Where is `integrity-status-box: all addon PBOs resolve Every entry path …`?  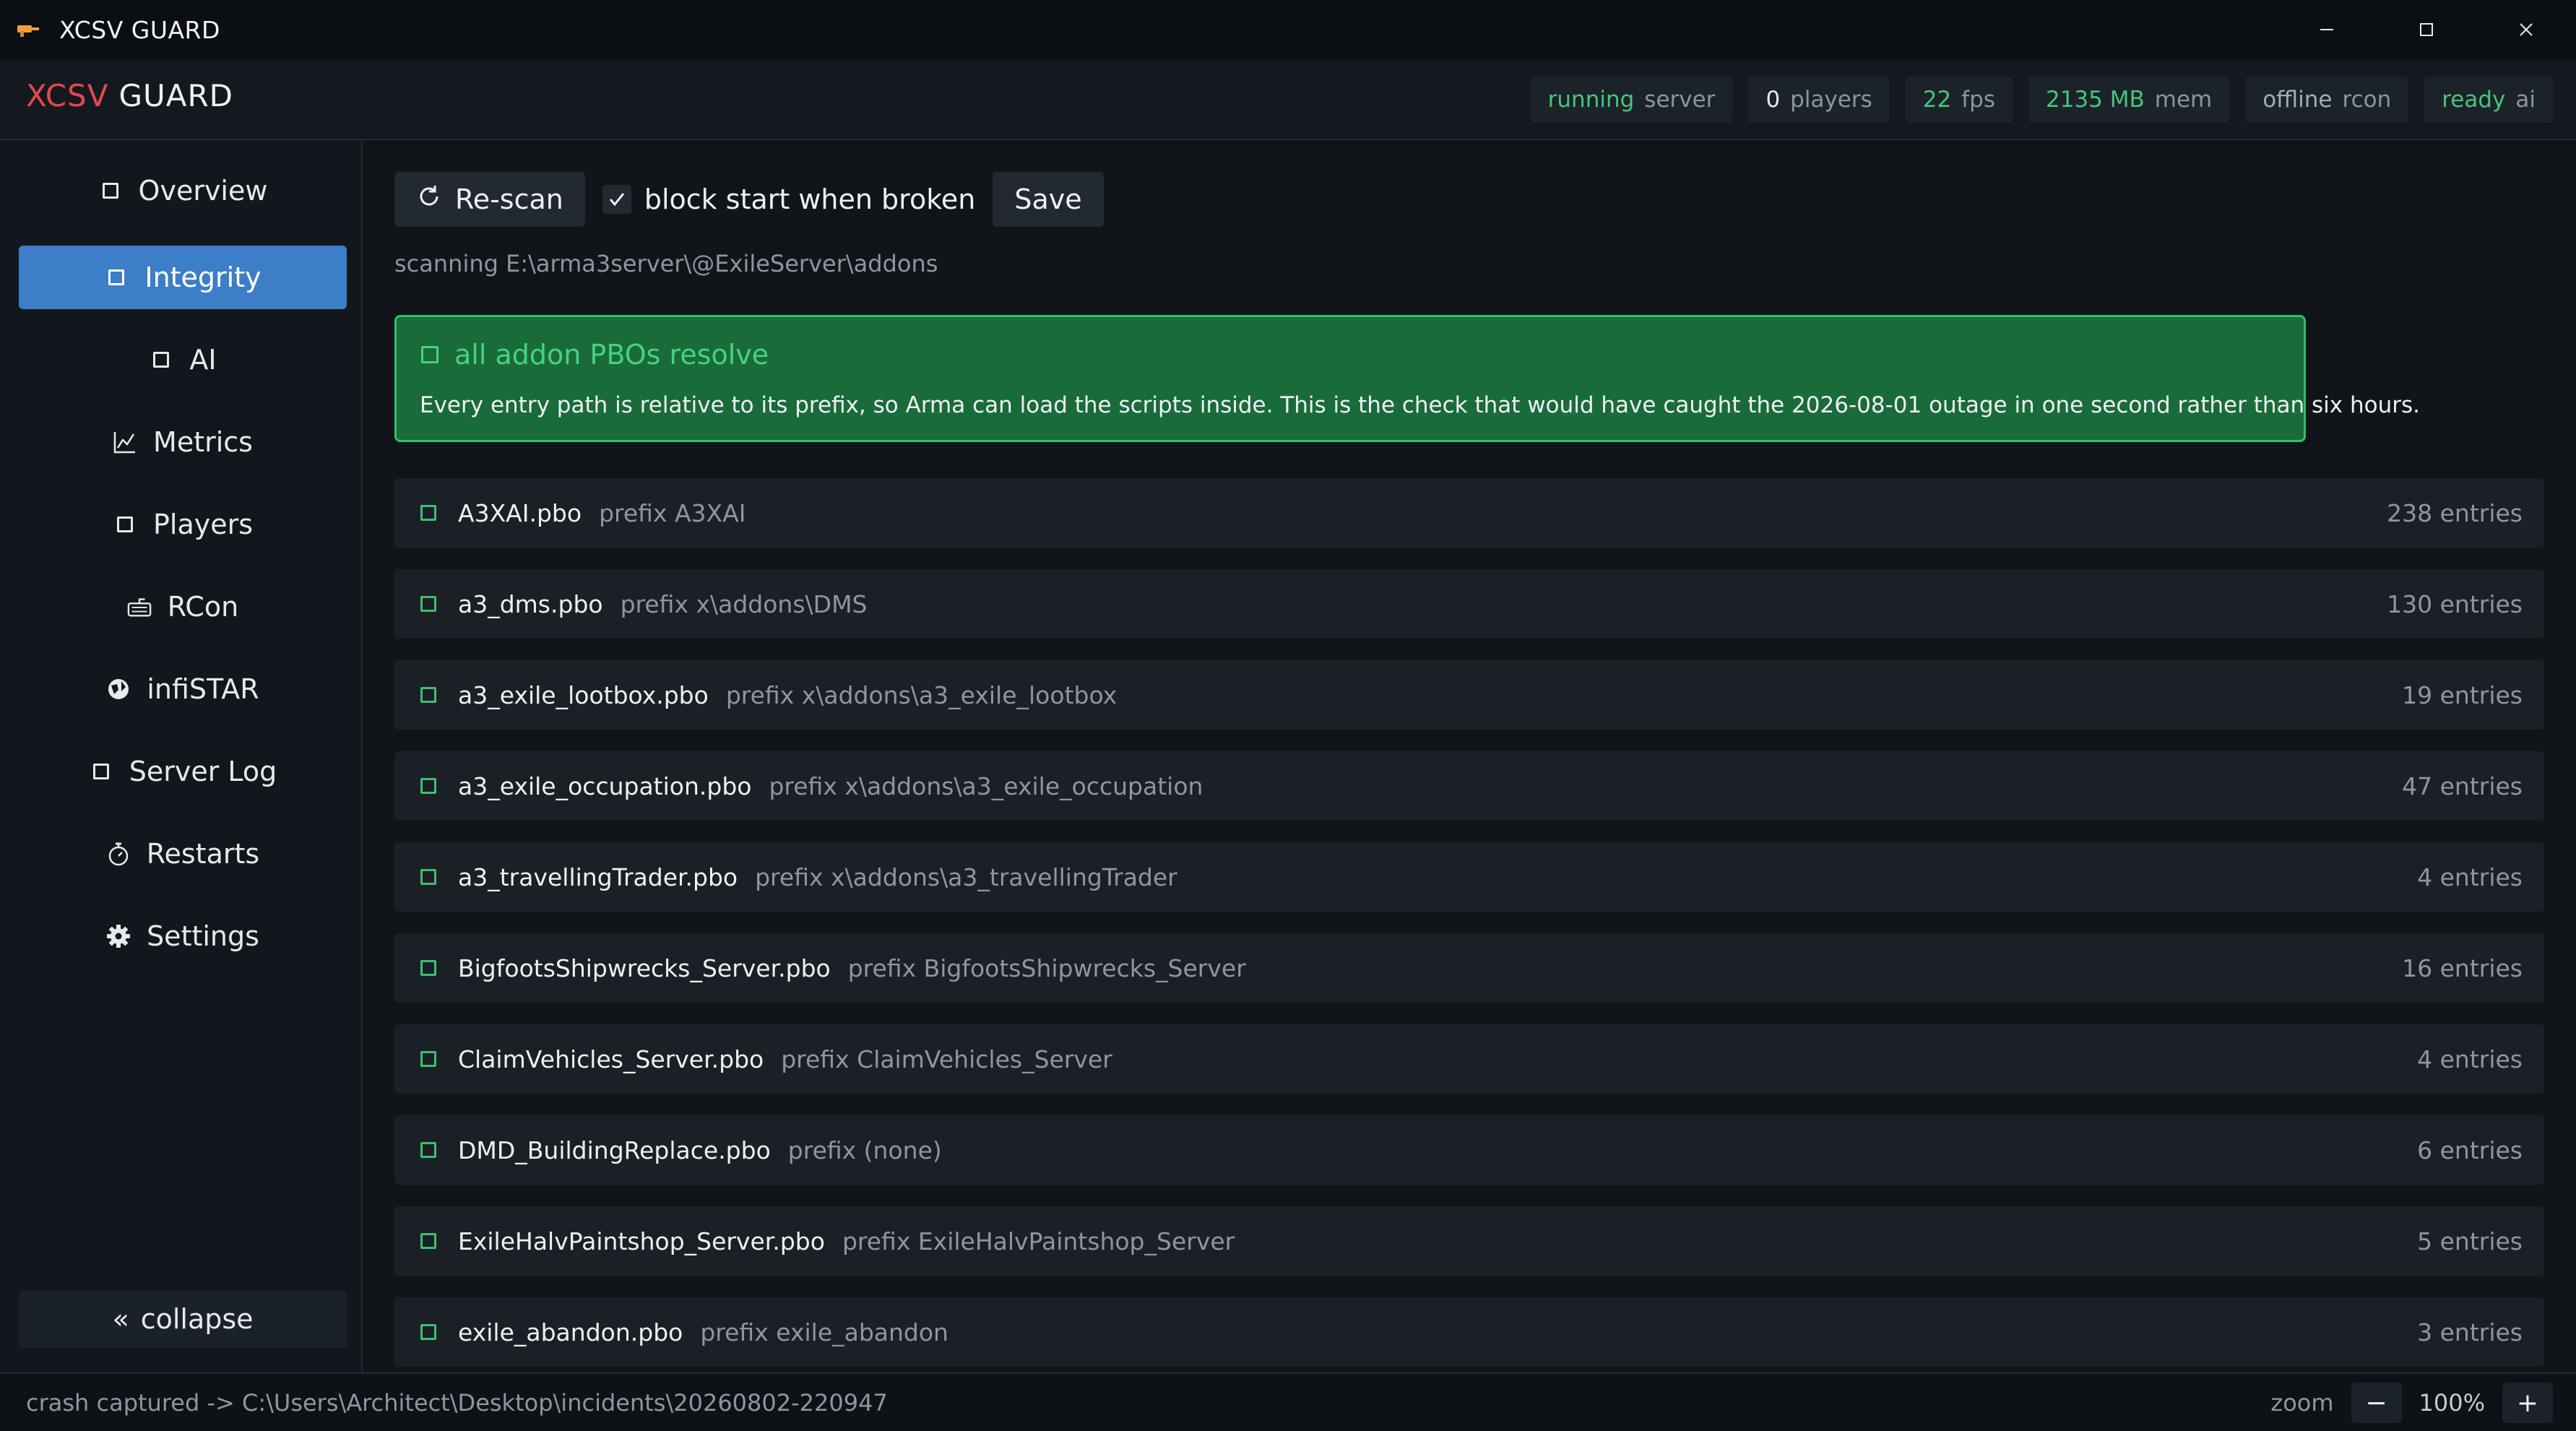
integrity-status-box: all addon PBOs resolve Every entry path … is located at coordinates (1407, 378).